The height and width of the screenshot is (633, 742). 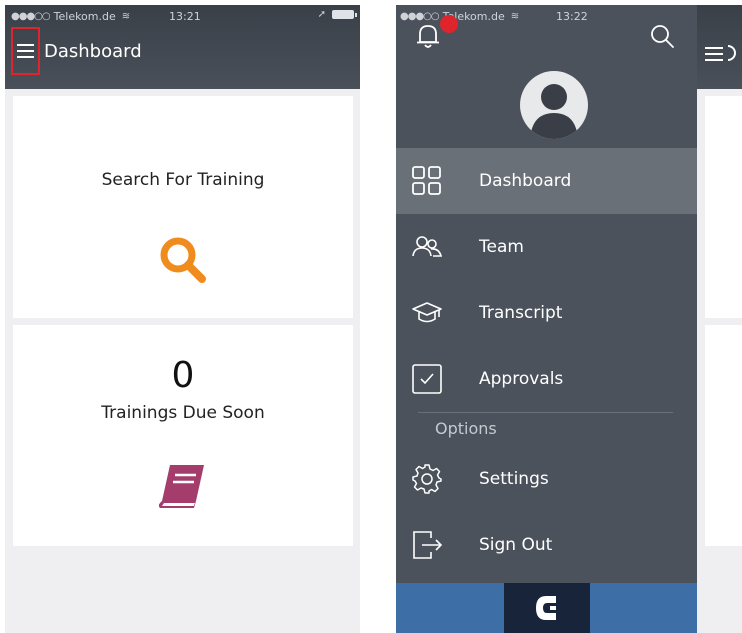 I want to click on book-icon, so click(x=183, y=488).